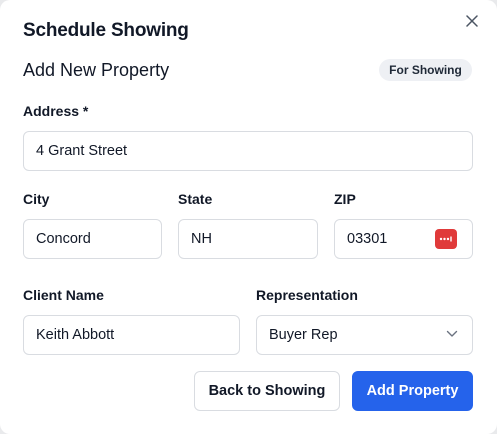 The width and height of the screenshot is (497, 434). What do you see at coordinates (425, 70) in the screenshot?
I see `for-showing-badge: For Showing` at bounding box center [425, 70].